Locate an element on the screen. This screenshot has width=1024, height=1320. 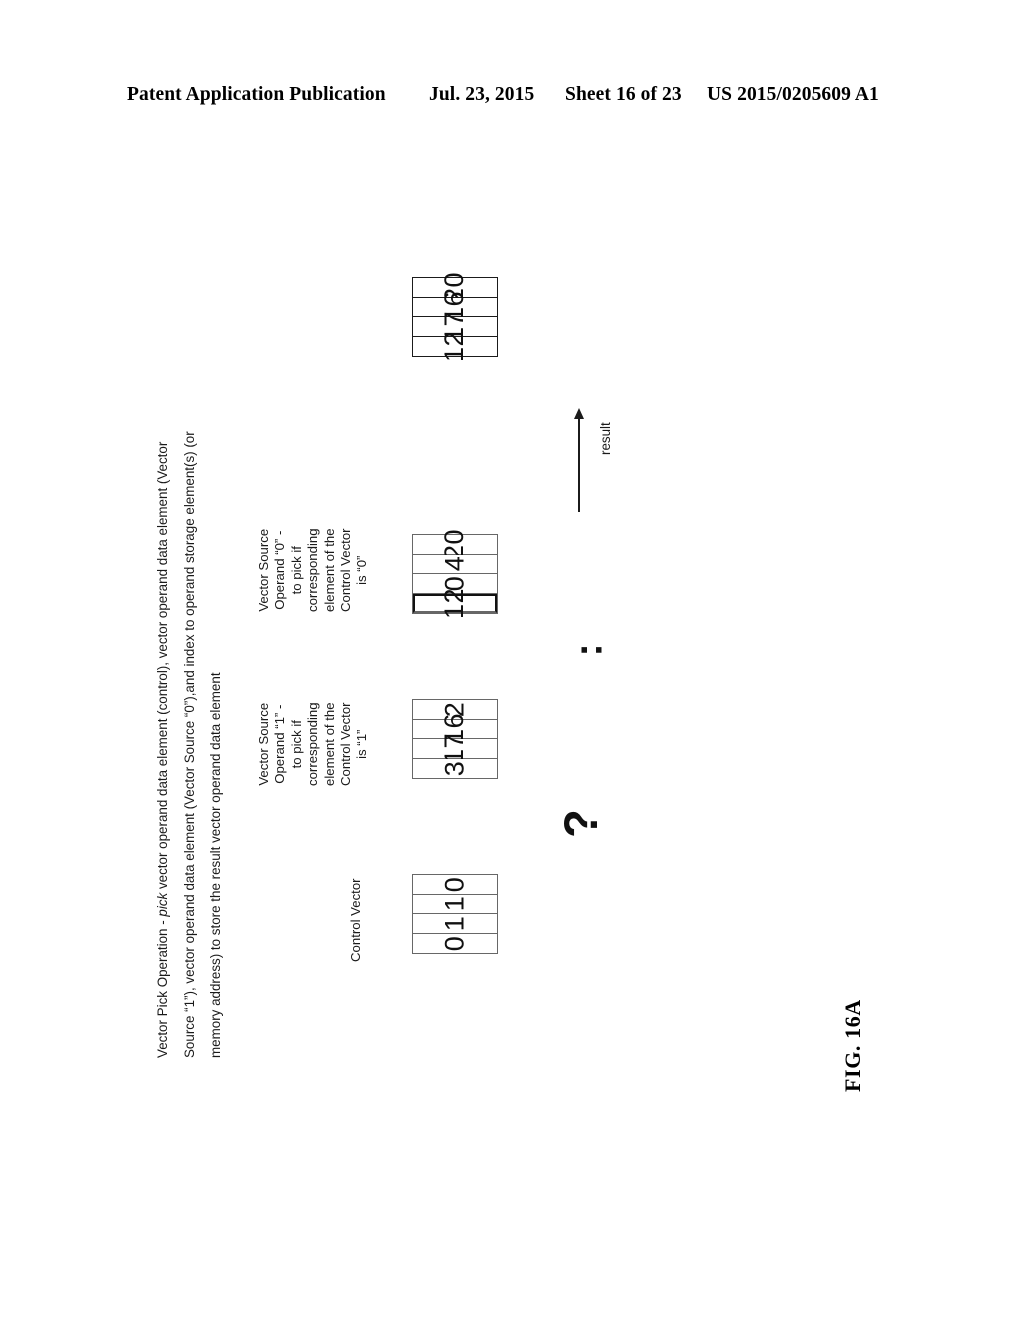
vector-source-1: 2 16 17 3 is located at coordinates (455, 739).